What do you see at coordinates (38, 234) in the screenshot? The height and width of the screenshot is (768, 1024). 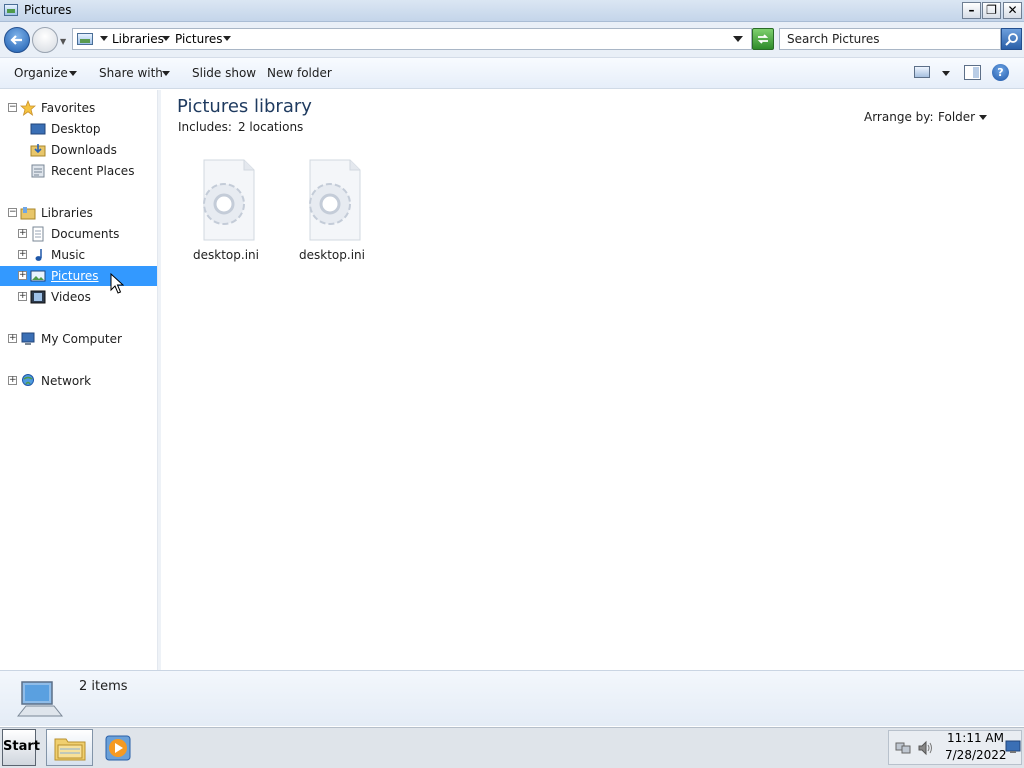 I see `documents-icon` at bounding box center [38, 234].